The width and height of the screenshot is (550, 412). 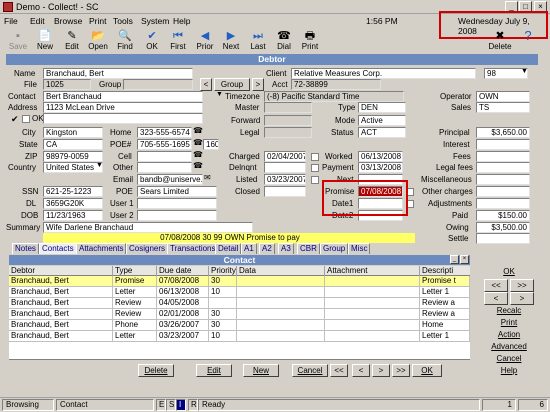 What do you see at coordinates (73, 144) in the screenshot?
I see `state-field: CA` at bounding box center [73, 144].